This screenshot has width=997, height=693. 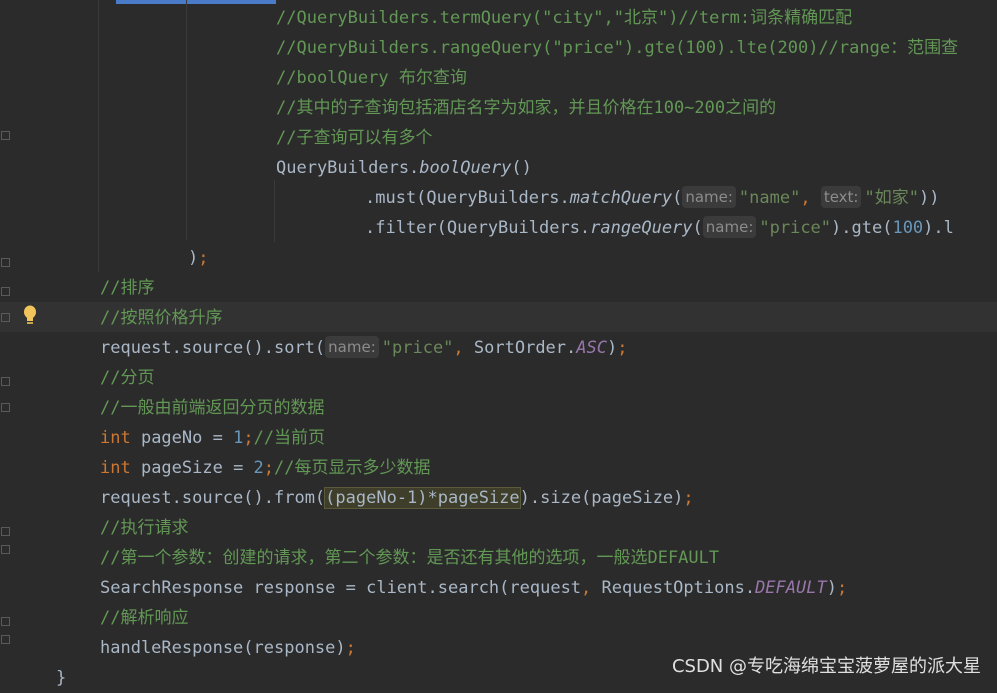 I want to click on code-line: );, so click(x=198, y=258).